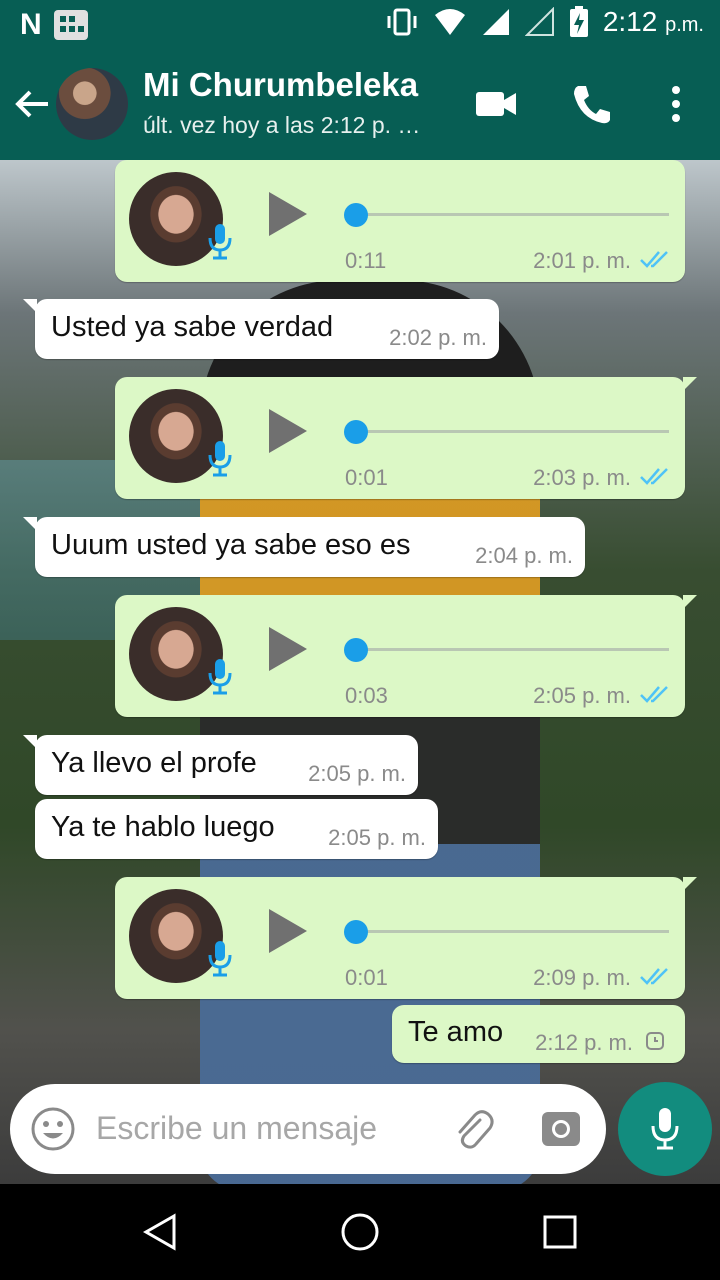 This screenshot has width=720, height=1280. What do you see at coordinates (360, 24) in the screenshot?
I see `status-bar: N 2:12 p.m.` at bounding box center [360, 24].